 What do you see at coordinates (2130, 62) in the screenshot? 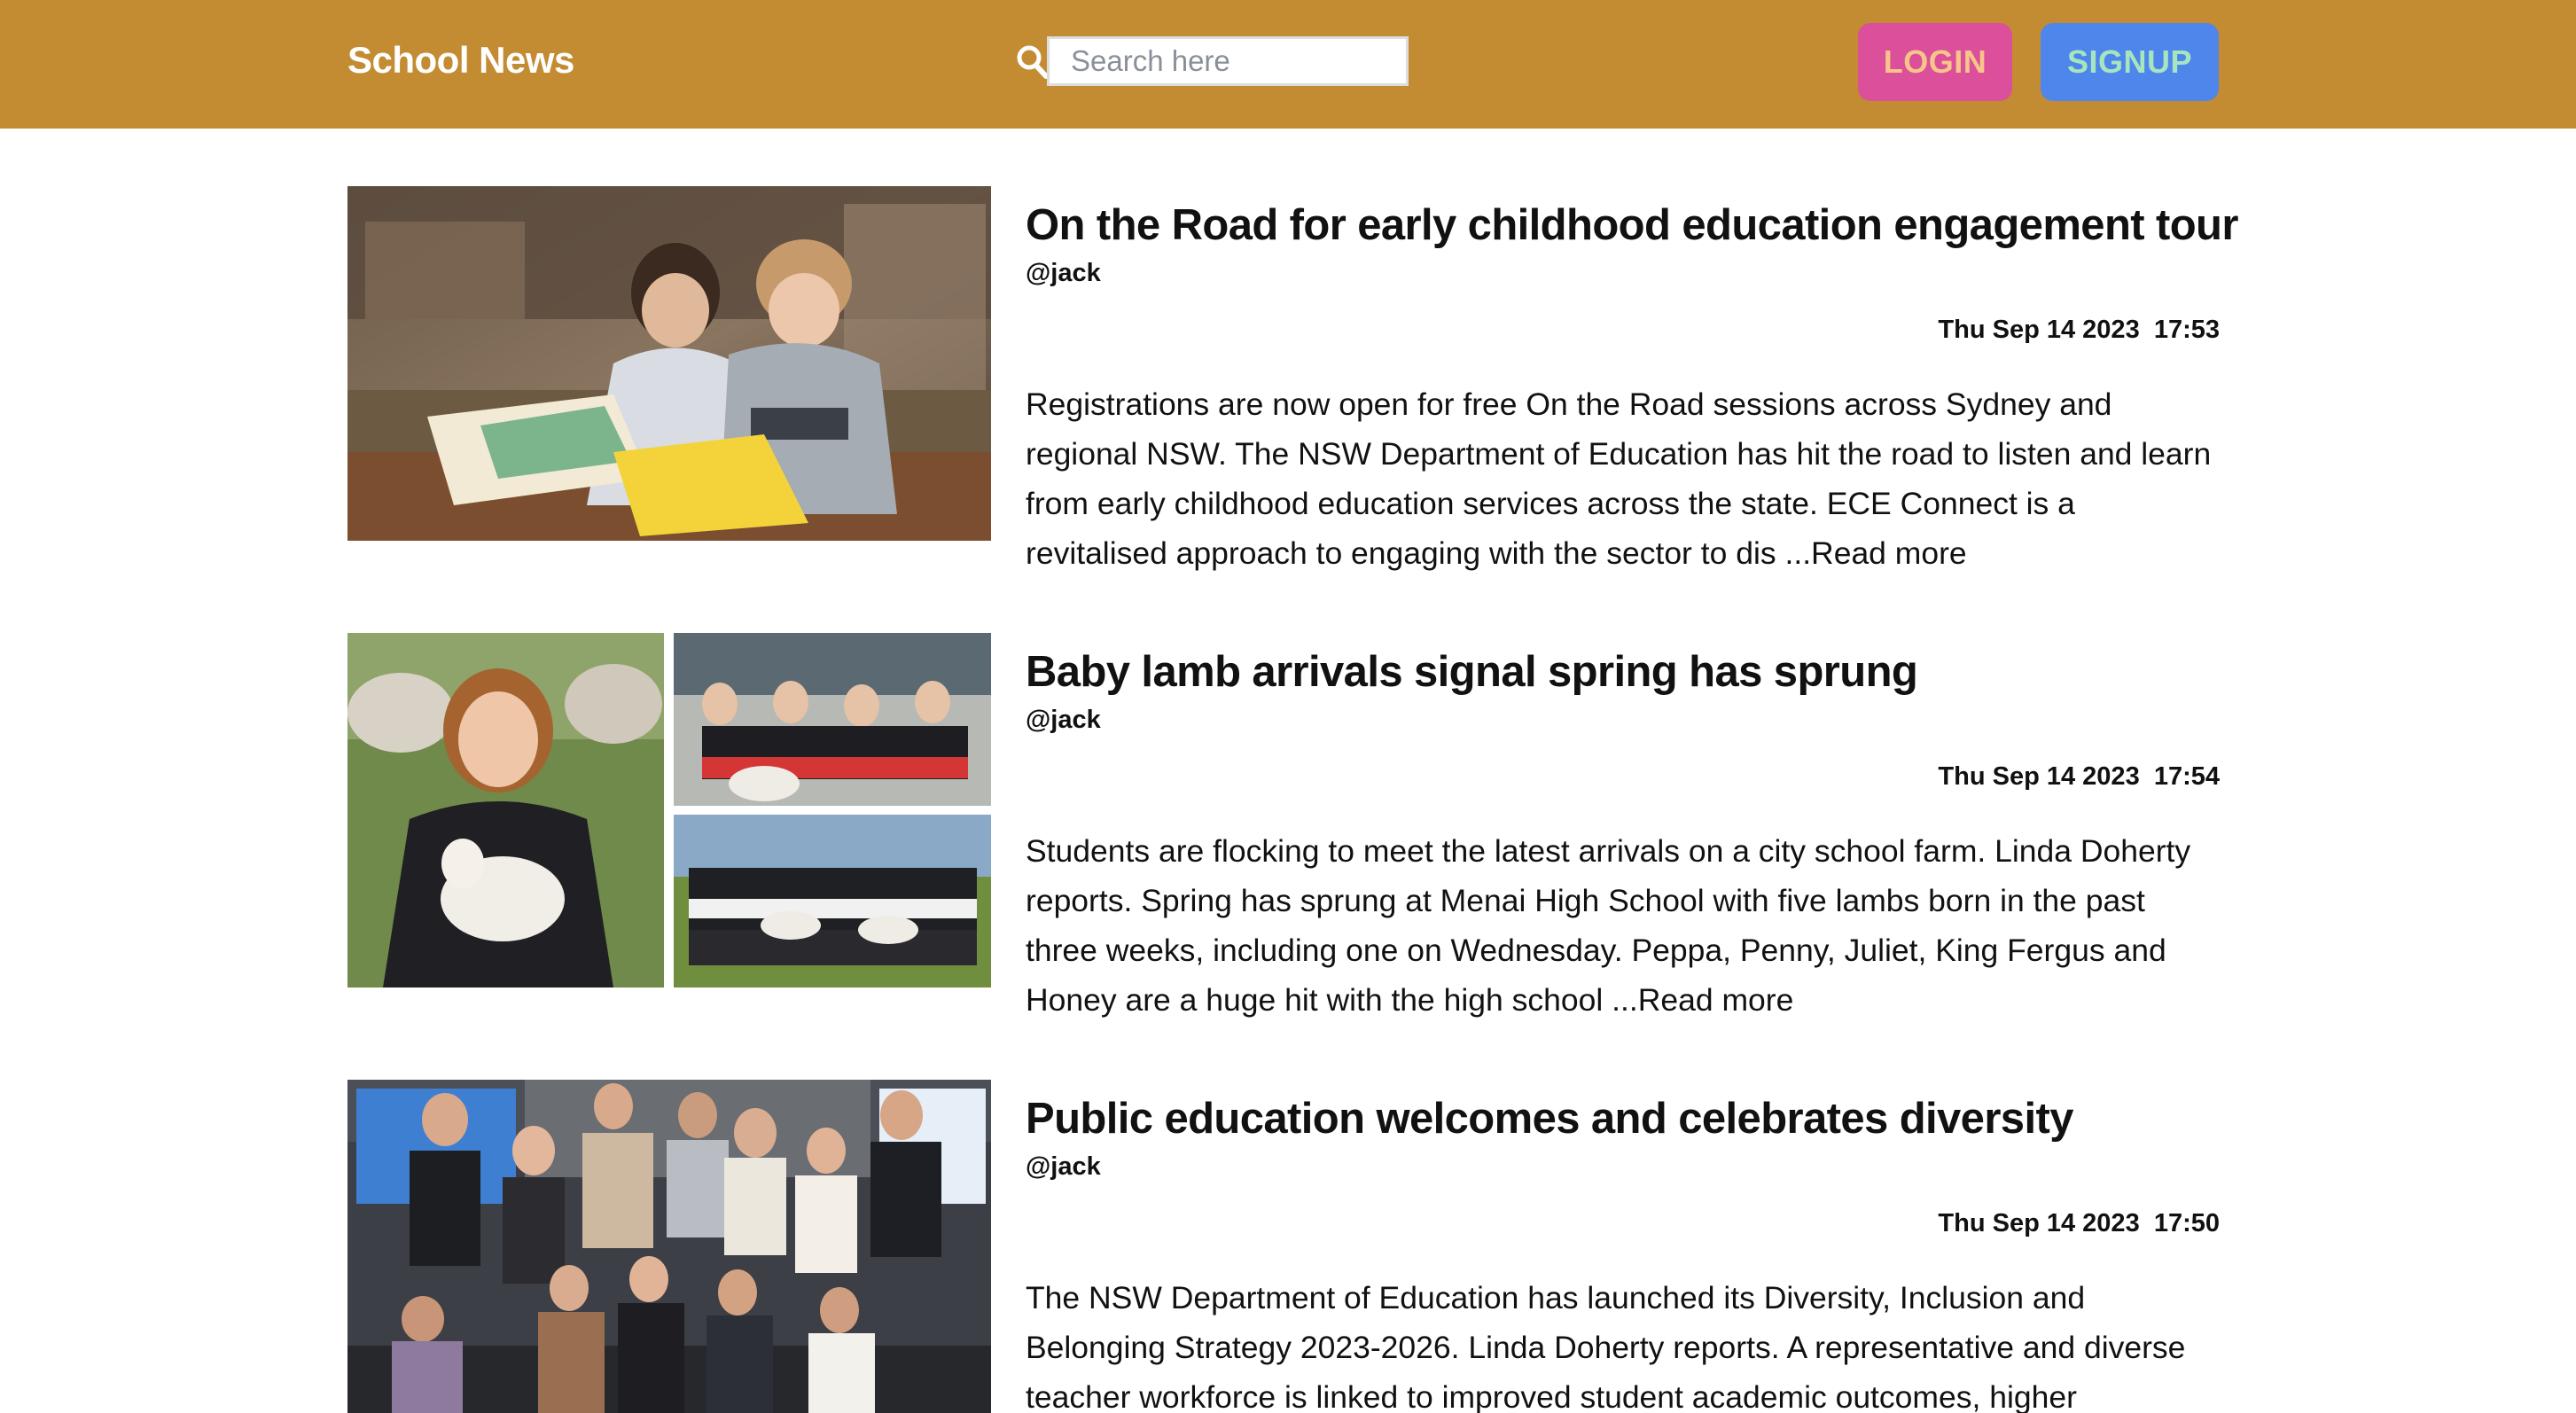
I see `signup-button: SIGNUP` at bounding box center [2130, 62].